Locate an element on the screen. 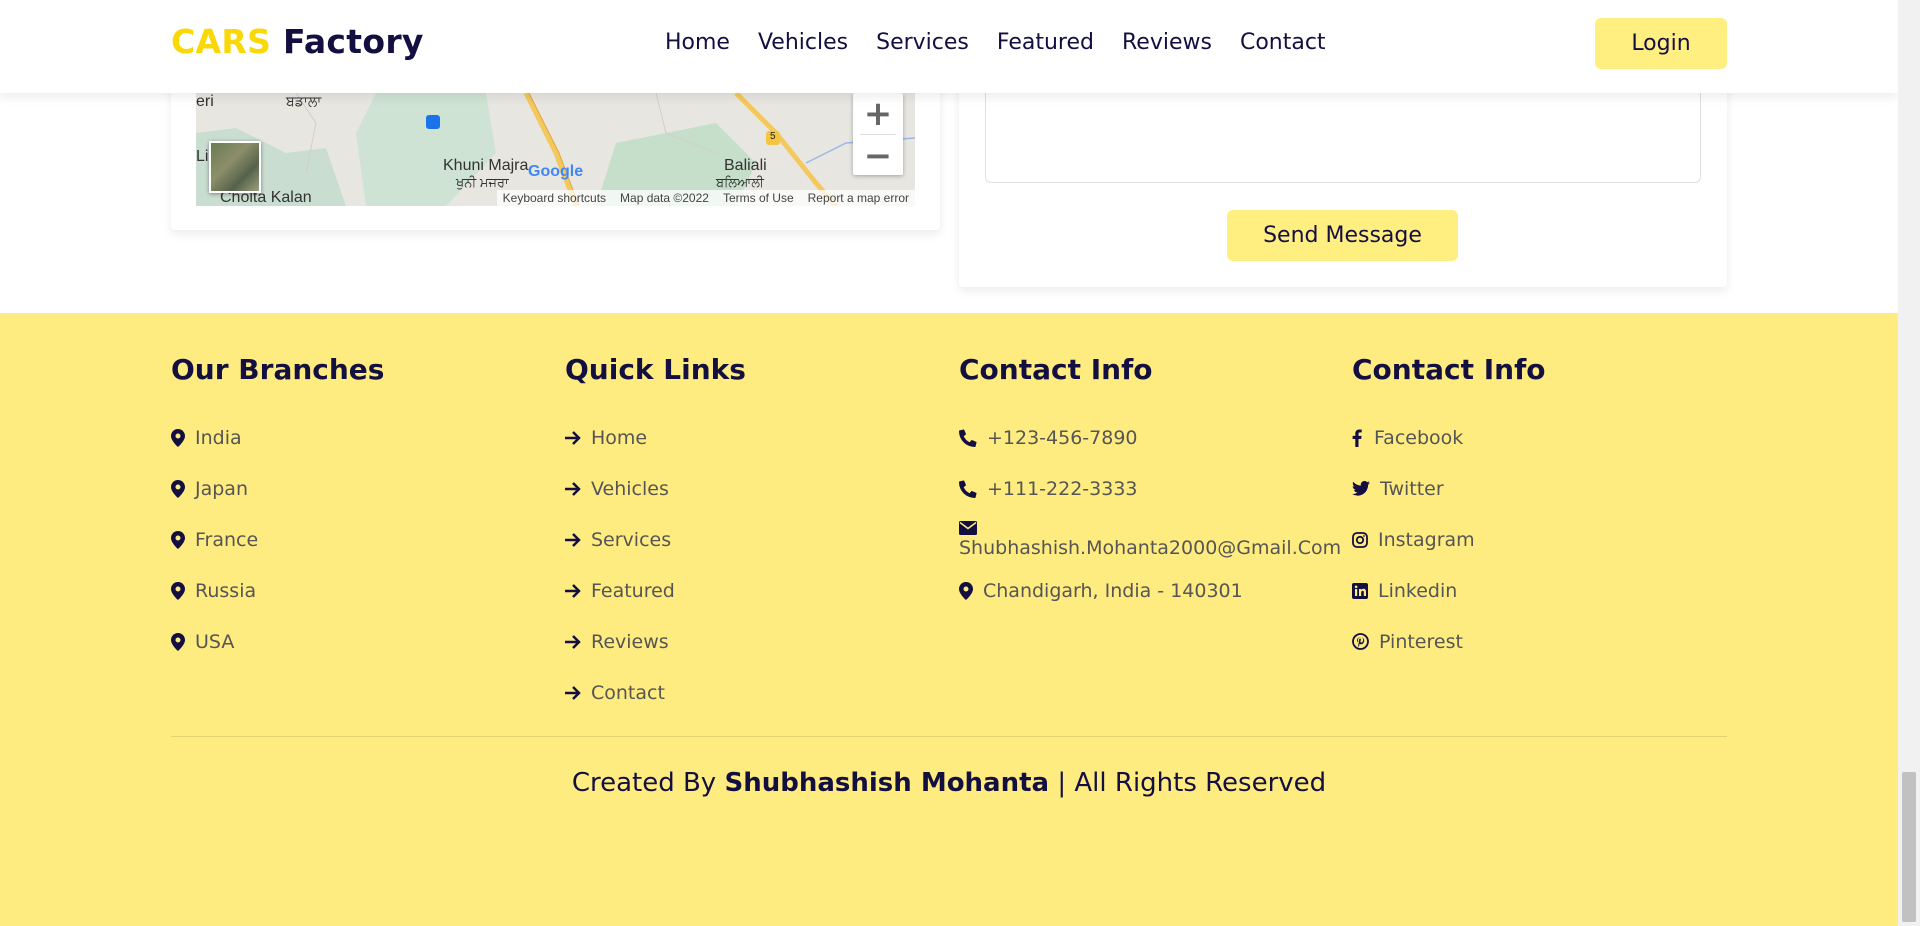  branch-item: France is located at coordinates (277, 539).